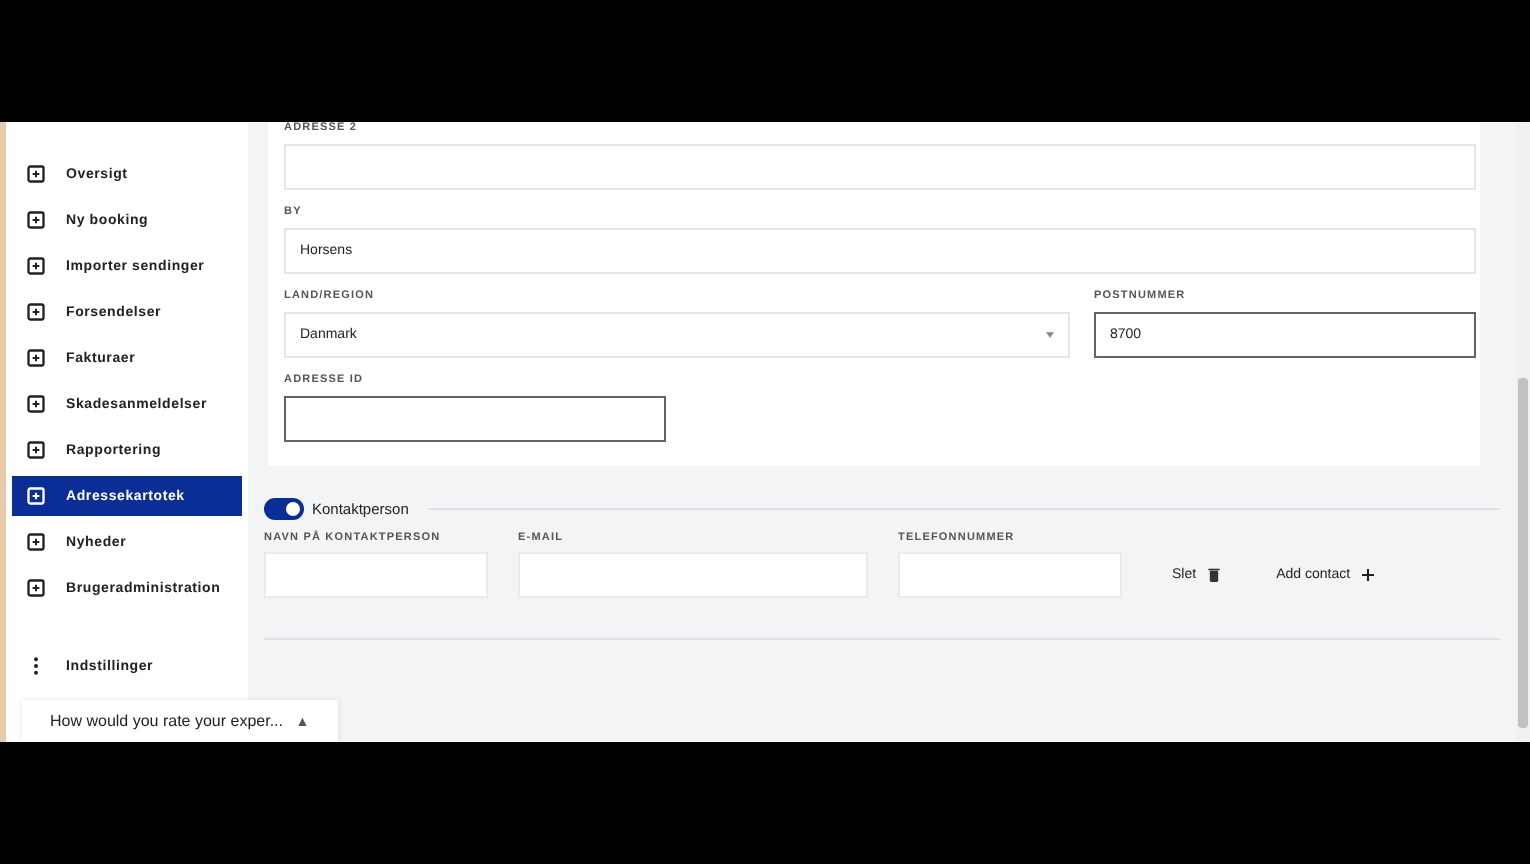 This screenshot has width=1530, height=864. Describe the element at coordinates (1368, 575) in the screenshot. I see `plus-icon` at that location.